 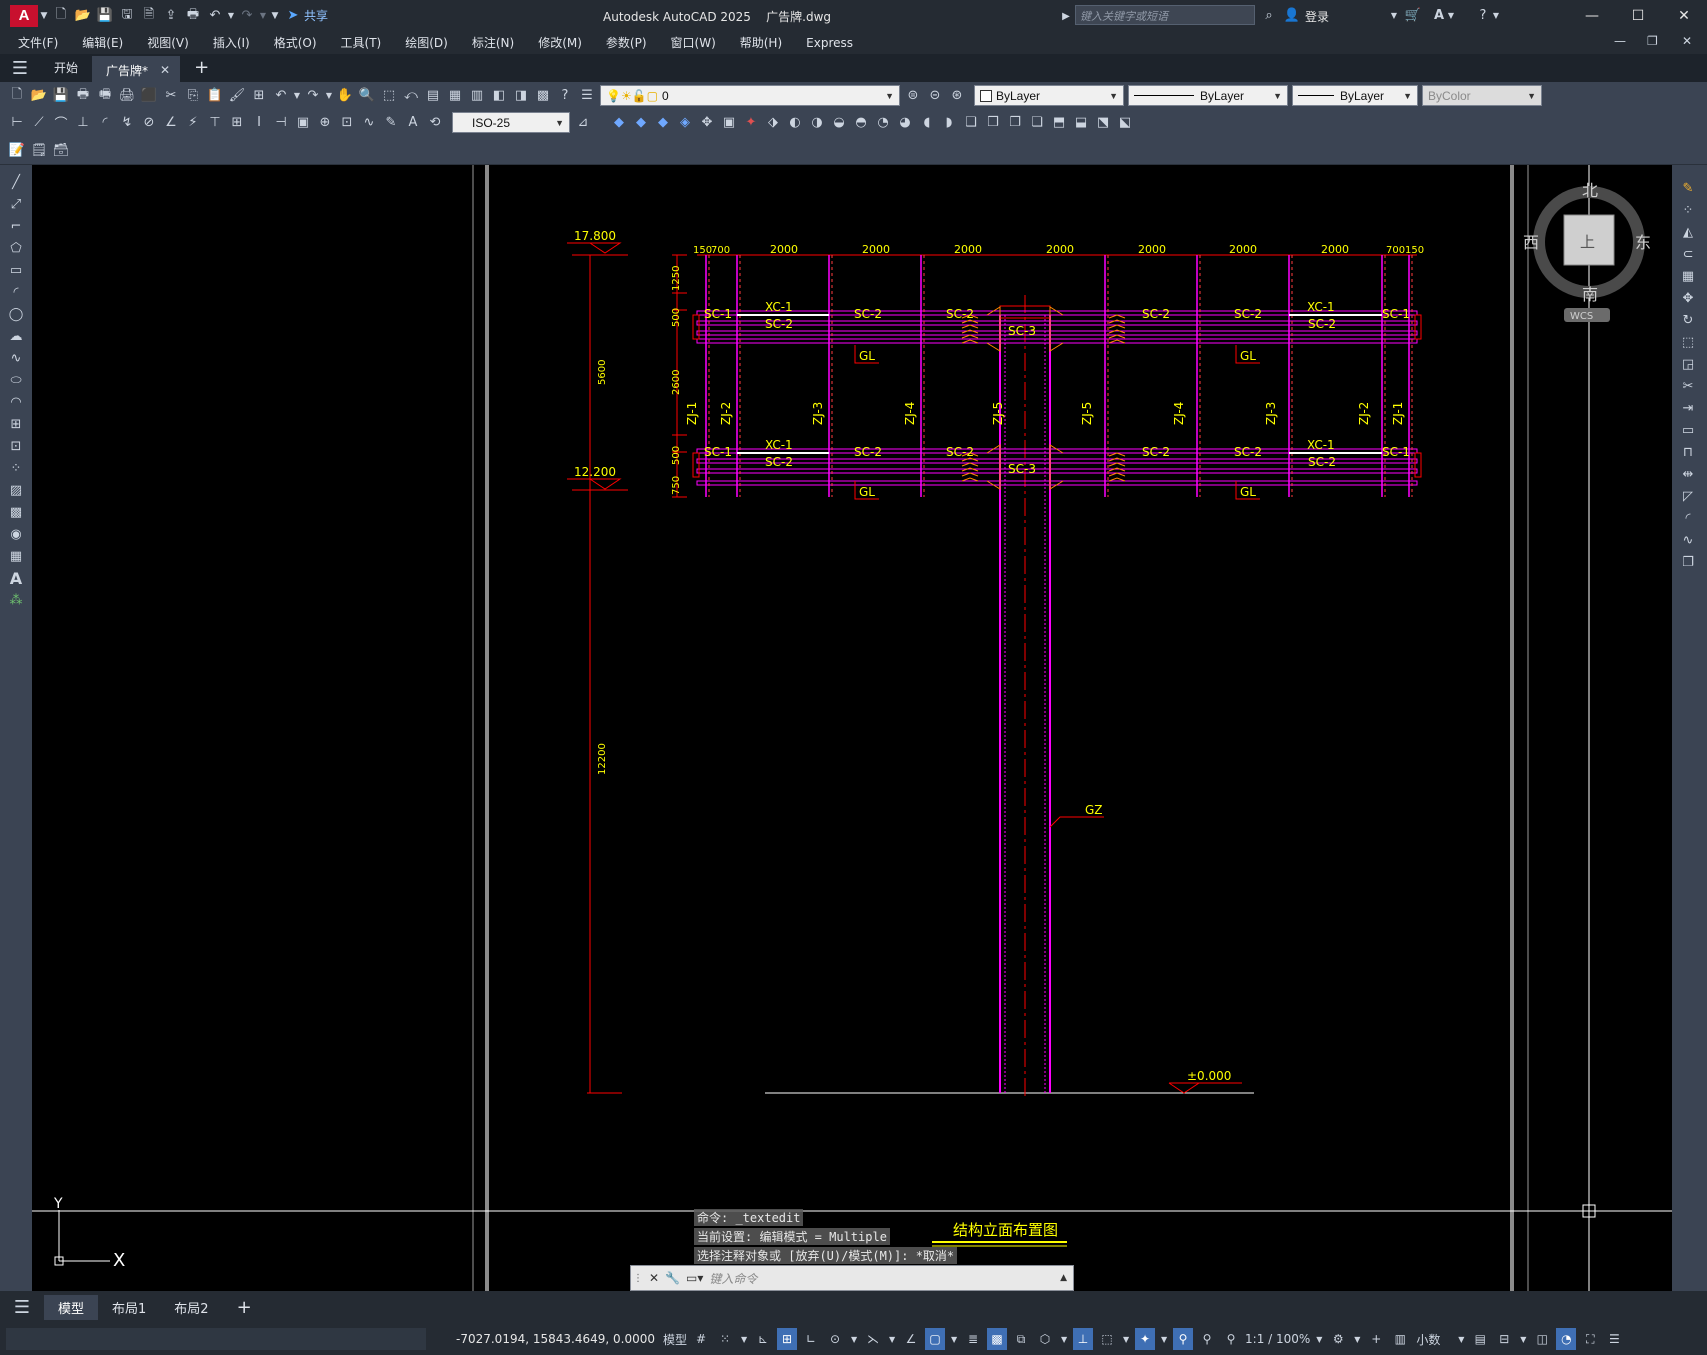 What do you see at coordinates (663, 123) in the screenshot?
I see `mirror-icon: ◆` at bounding box center [663, 123].